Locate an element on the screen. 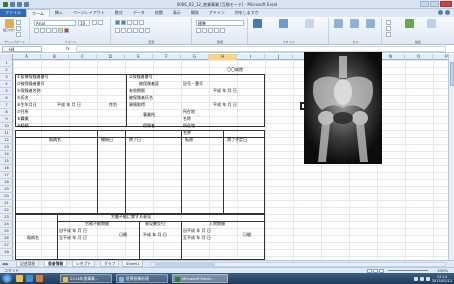 The width and height of the screenshot is (454, 284). row-header: 27 is located at coordinates (6, 245).